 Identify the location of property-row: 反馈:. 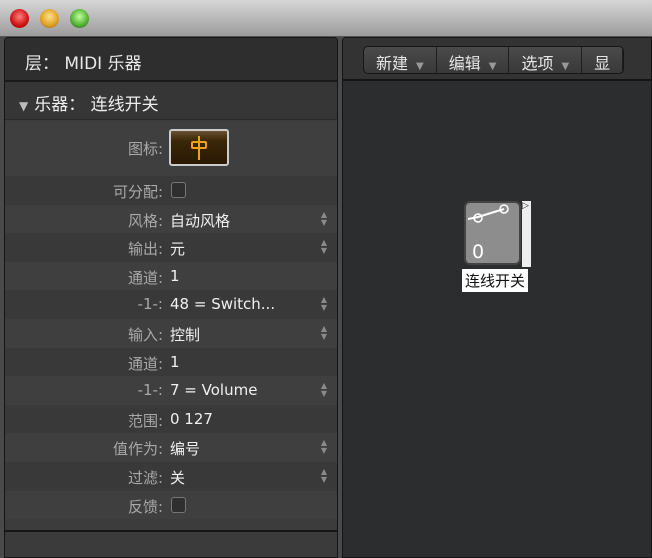
(171, 505).